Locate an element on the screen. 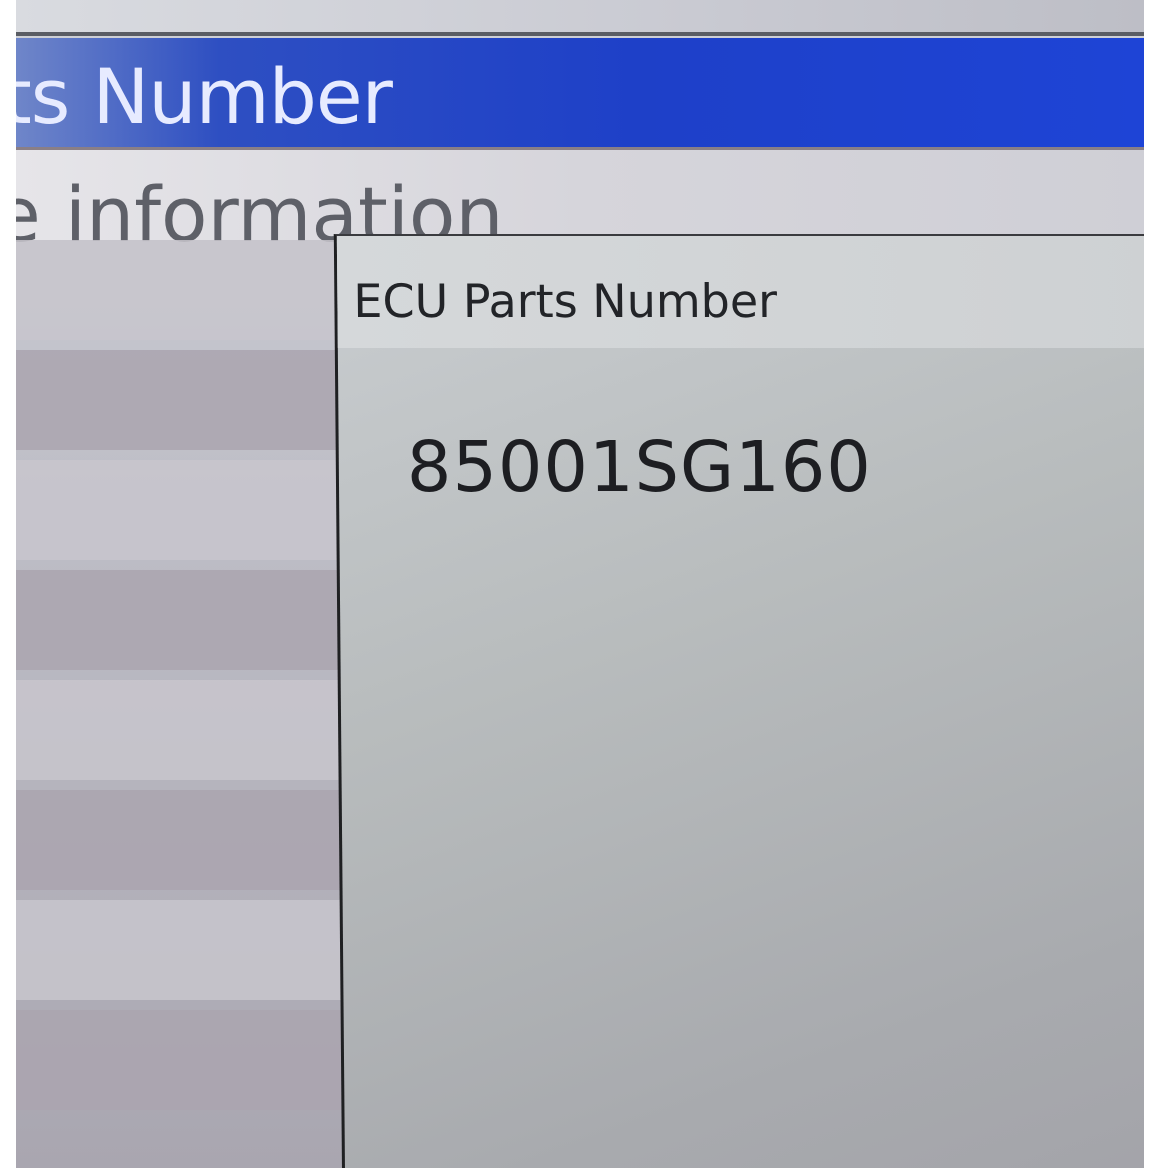 The height and width of the screenshot is (1168, 1160). background-section-header: e information is located at coordinates (580, 204).